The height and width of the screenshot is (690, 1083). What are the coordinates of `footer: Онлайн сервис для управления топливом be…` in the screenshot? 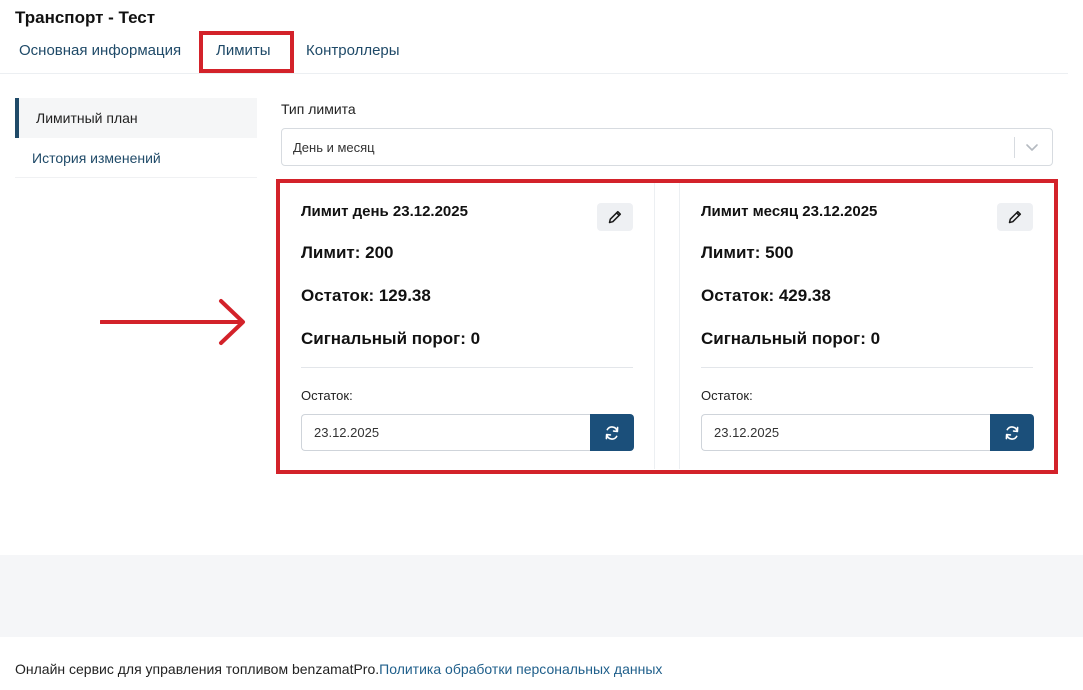 It's located at (338, 669).